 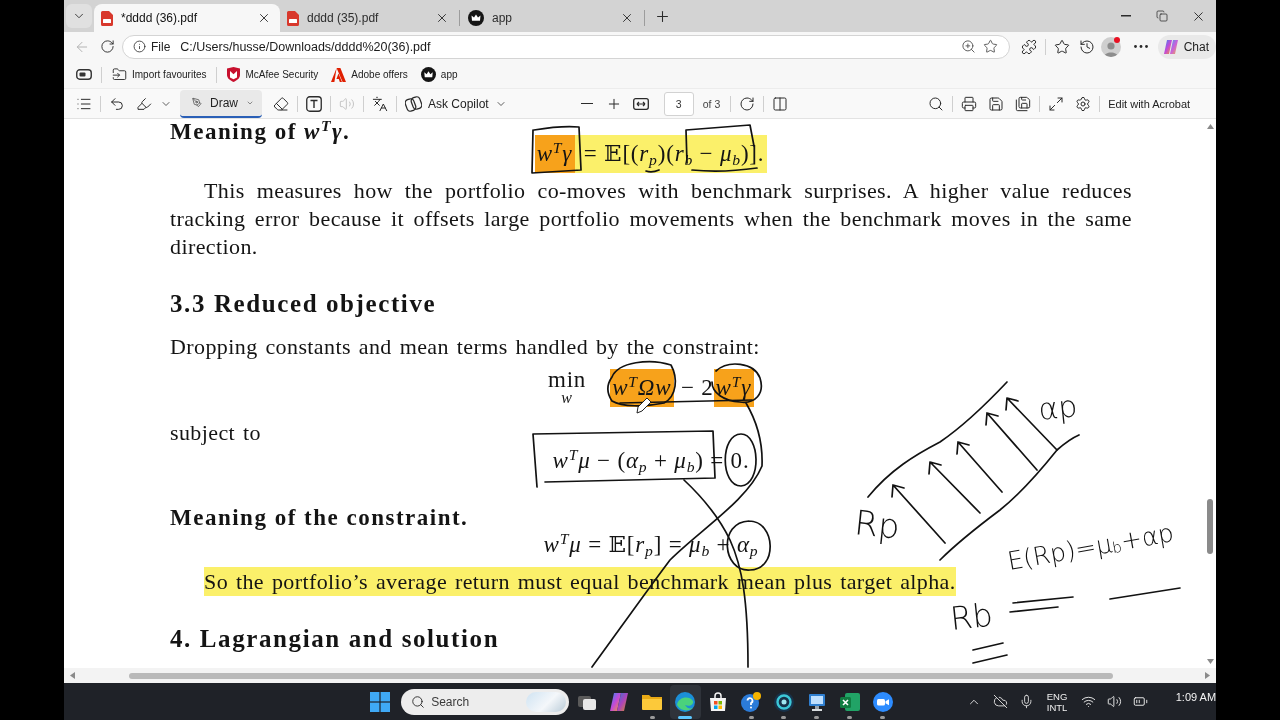 I want to click on favorite-link: Adobe offers, so click(x=369, y=74).